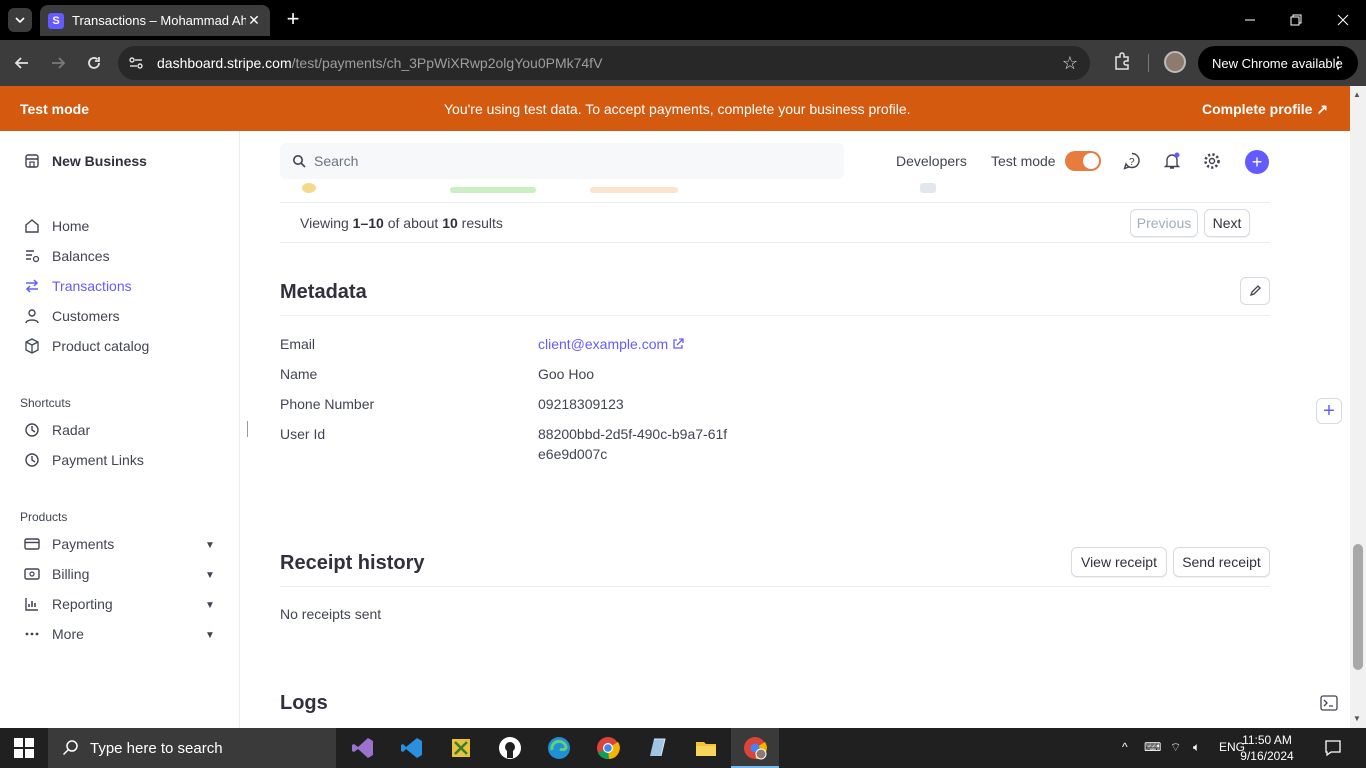  I want to click on taskbar-search-input: Type here to search, so click(192, 748).